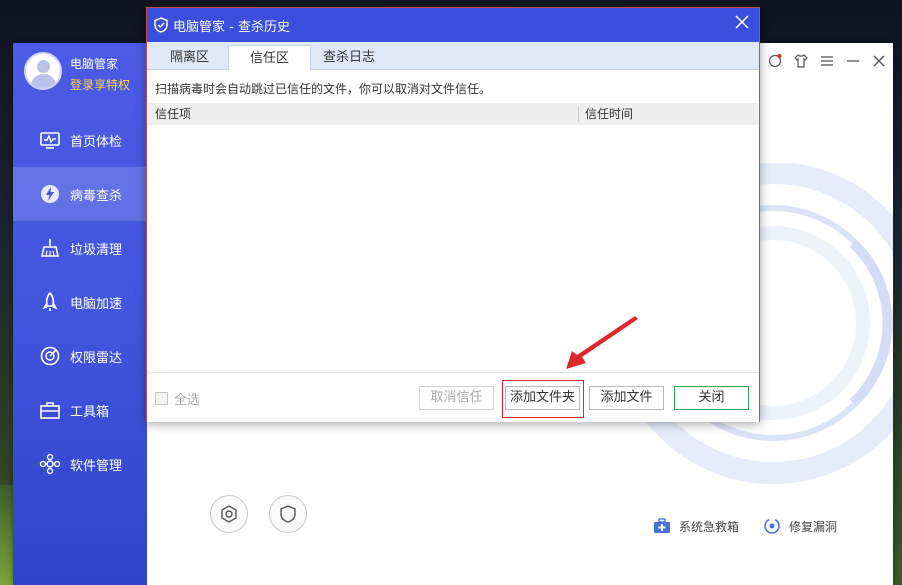 The height and width of the screenshot is (585, 902). What do you see at coordinates (453, 114) in the screenshot?
I see `trust-table-header: 信任项 信任时间` at bounding box center [453, 114].